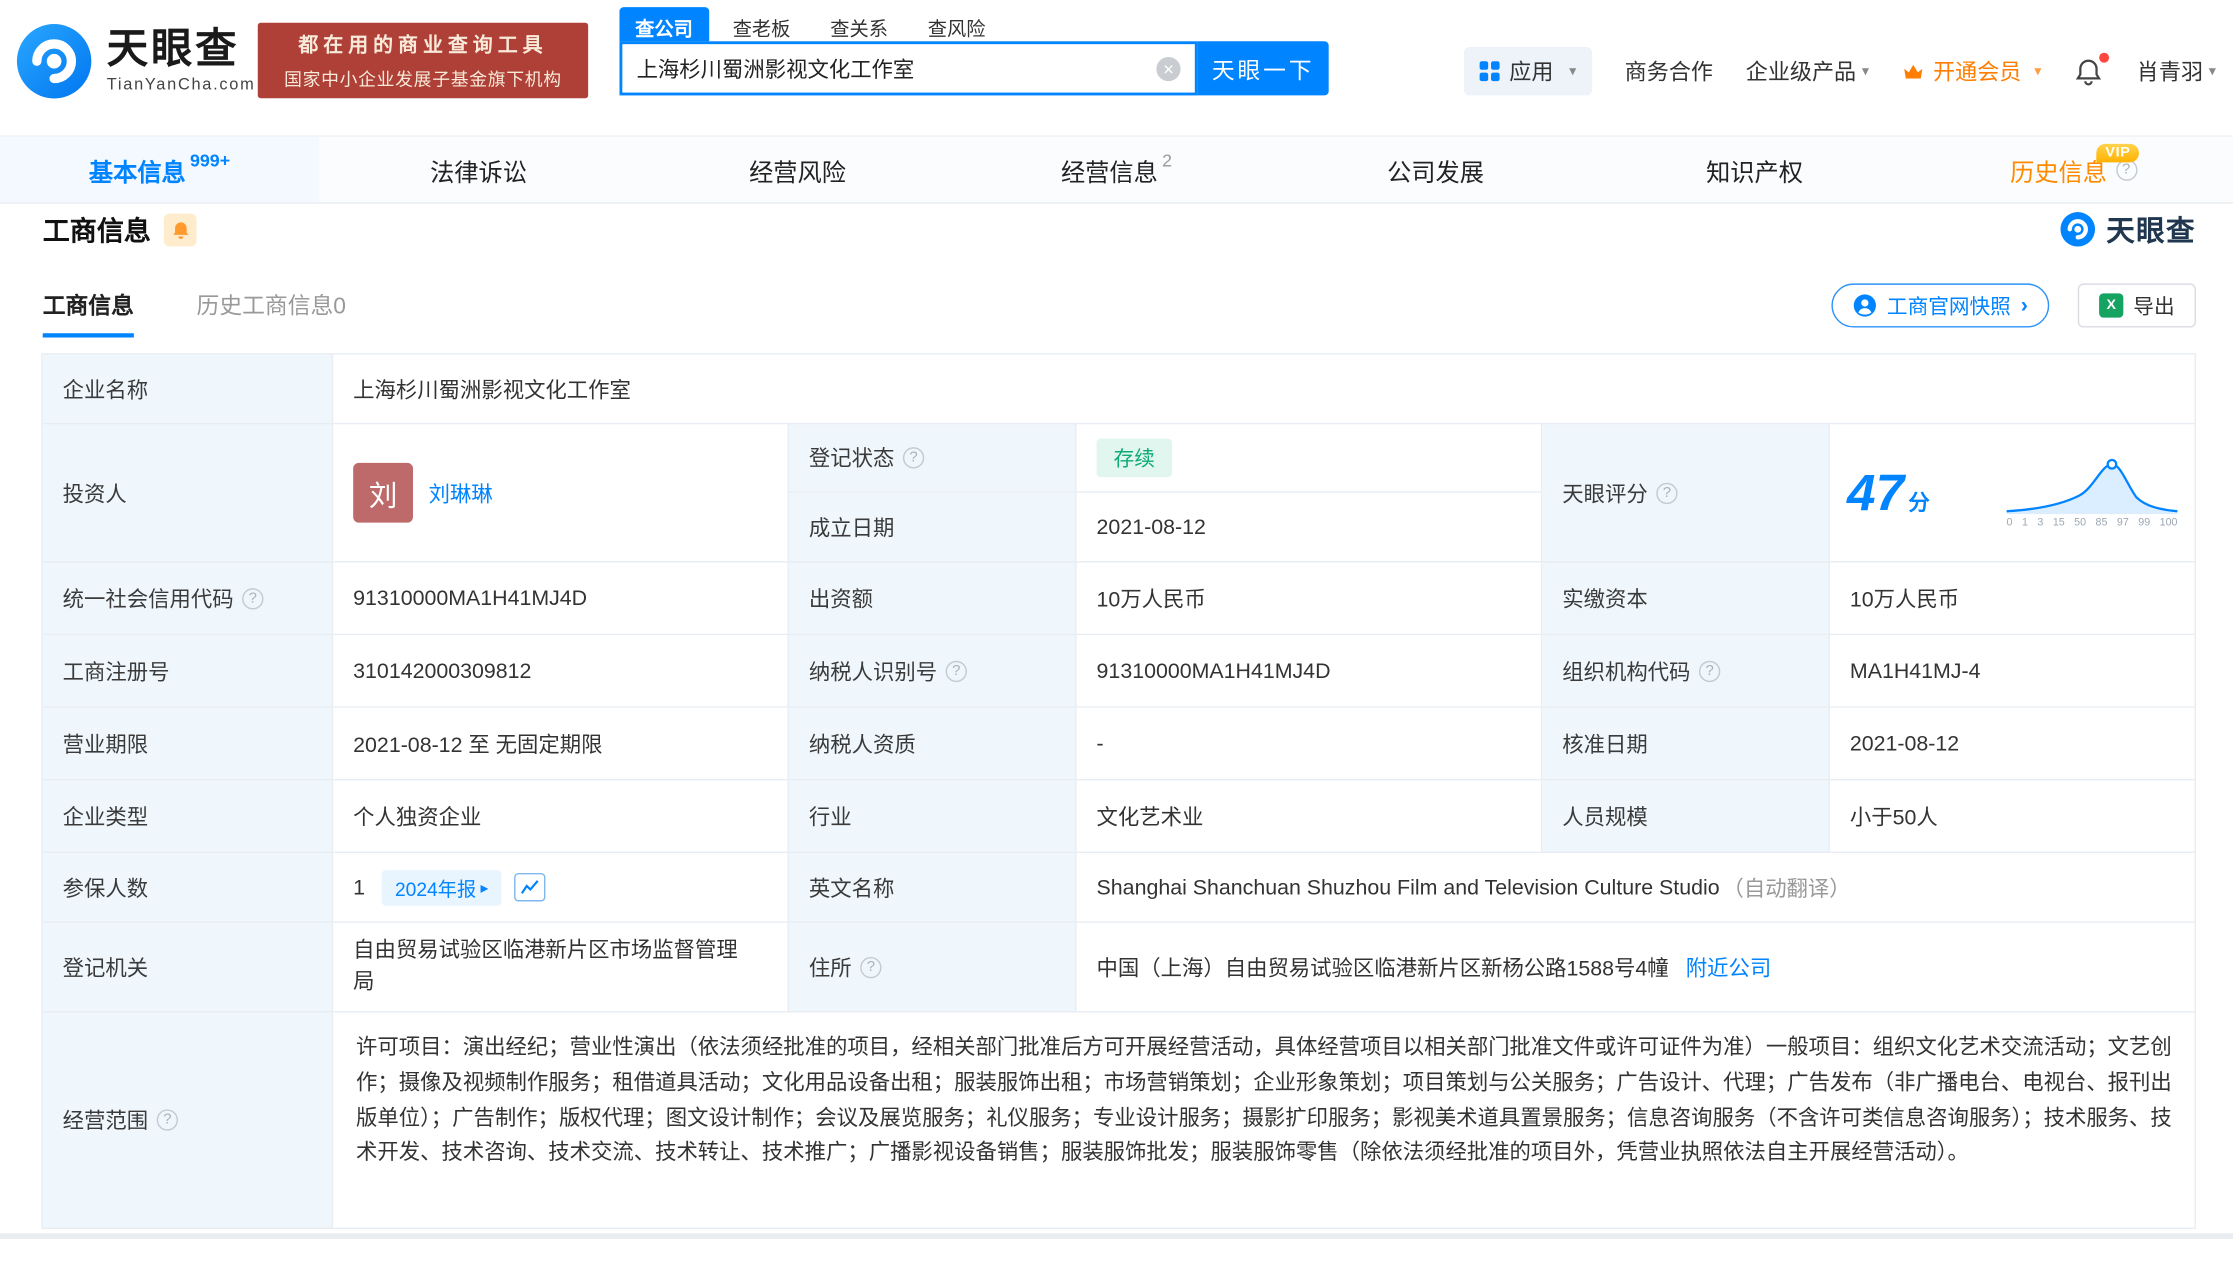 This screenshot has width=2233, height=1280. What do you see at coordinates (423, 79) in the screenshot?
I see `slogan-line2: 国家中小企业发展子基金旗下机构` at bounding box center [423, 79].